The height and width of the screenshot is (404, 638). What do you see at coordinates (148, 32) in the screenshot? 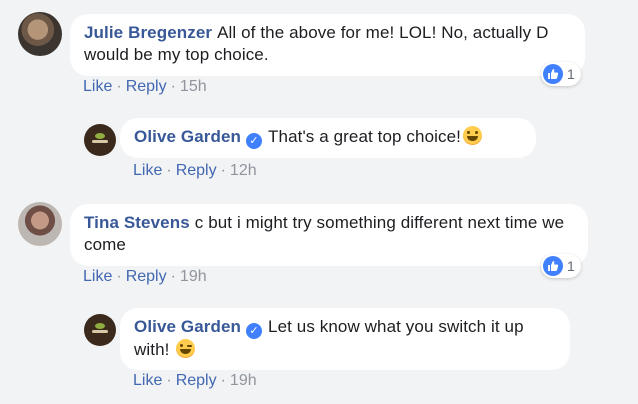
I see `comment-author-name: Julie Bregenzer` at bounding box center [148, 32].